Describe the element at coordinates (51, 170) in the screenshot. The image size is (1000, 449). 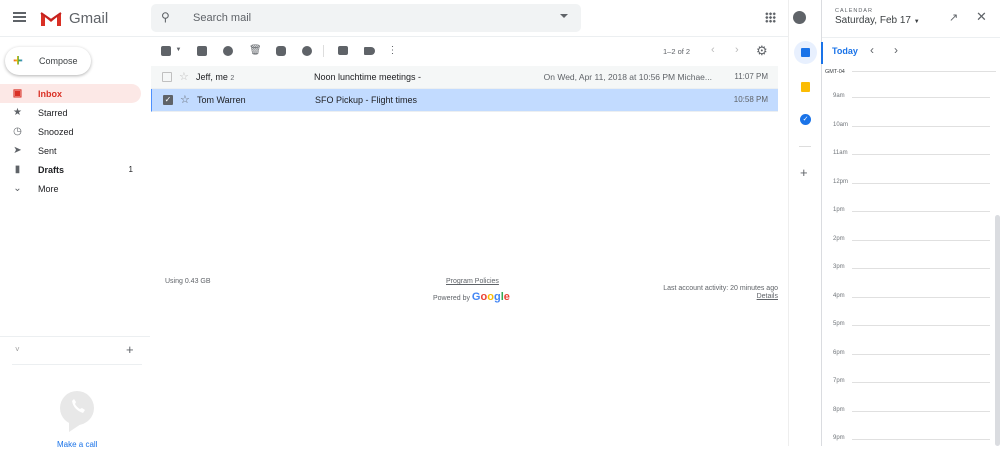
I see `sidebar-item-label: Drafts` at that location.